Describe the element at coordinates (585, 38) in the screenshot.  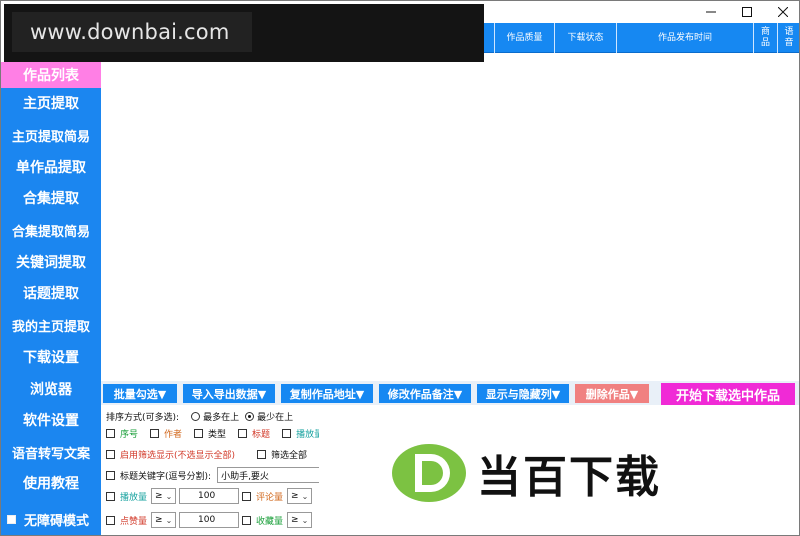
I see `column-header-download-status: 下载状态` at that location.